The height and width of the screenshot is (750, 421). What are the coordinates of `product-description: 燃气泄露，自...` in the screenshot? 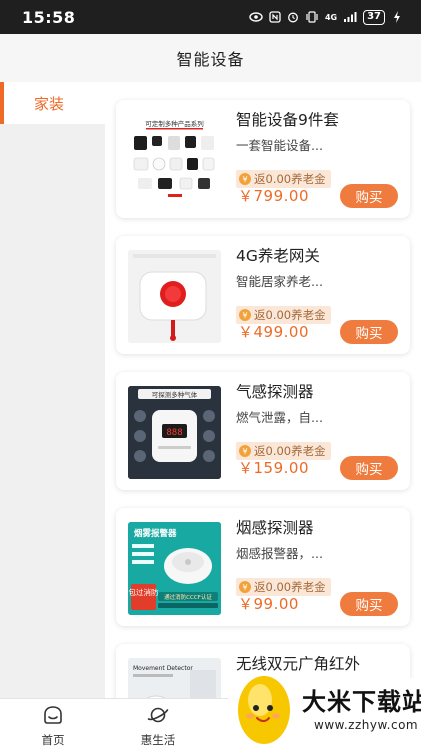 It's located at (279, 417).